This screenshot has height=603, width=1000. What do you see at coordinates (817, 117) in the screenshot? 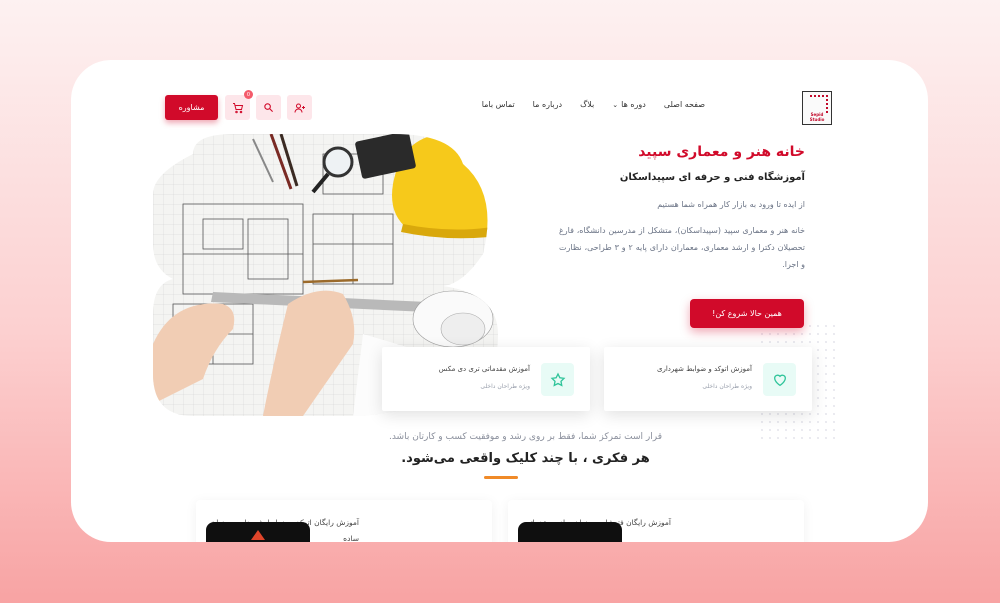
I see `logo-text: Sepid Studio` at bounding box center [817, 117].